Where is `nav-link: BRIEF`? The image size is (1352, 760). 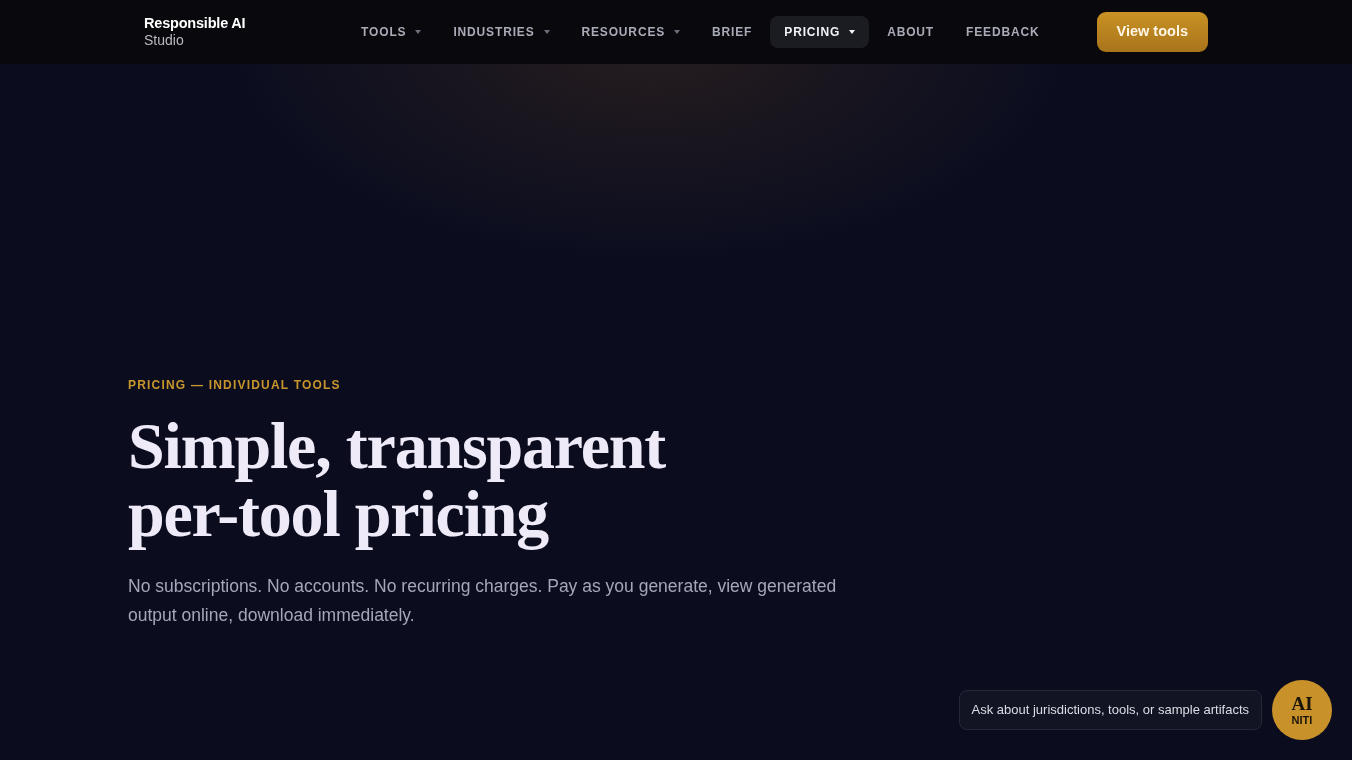
nav-link: BRIEF is located at coordinates (732, 32).